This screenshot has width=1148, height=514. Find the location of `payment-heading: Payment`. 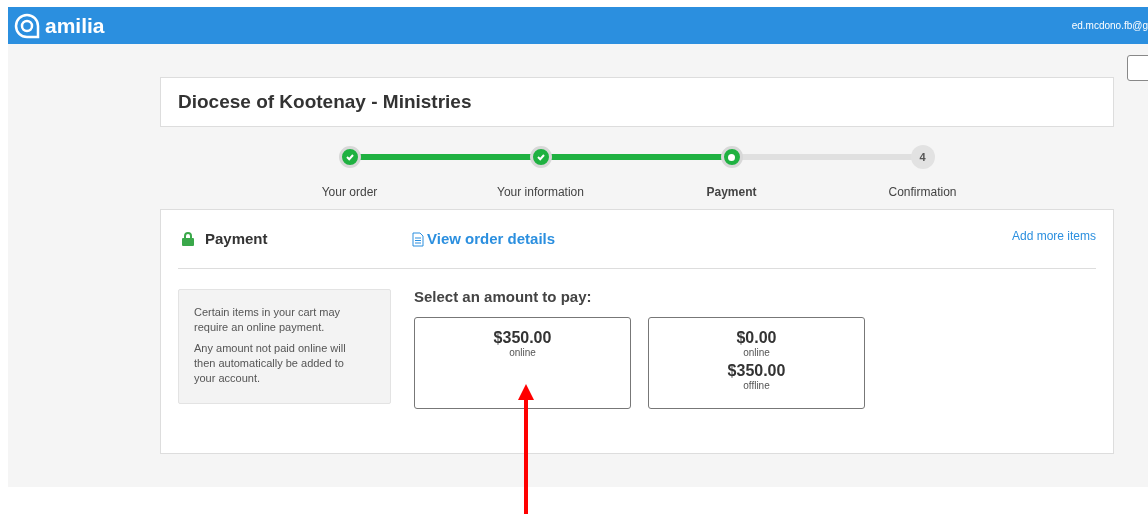

payment-heading: Payment is located at coordinates (237, 238).